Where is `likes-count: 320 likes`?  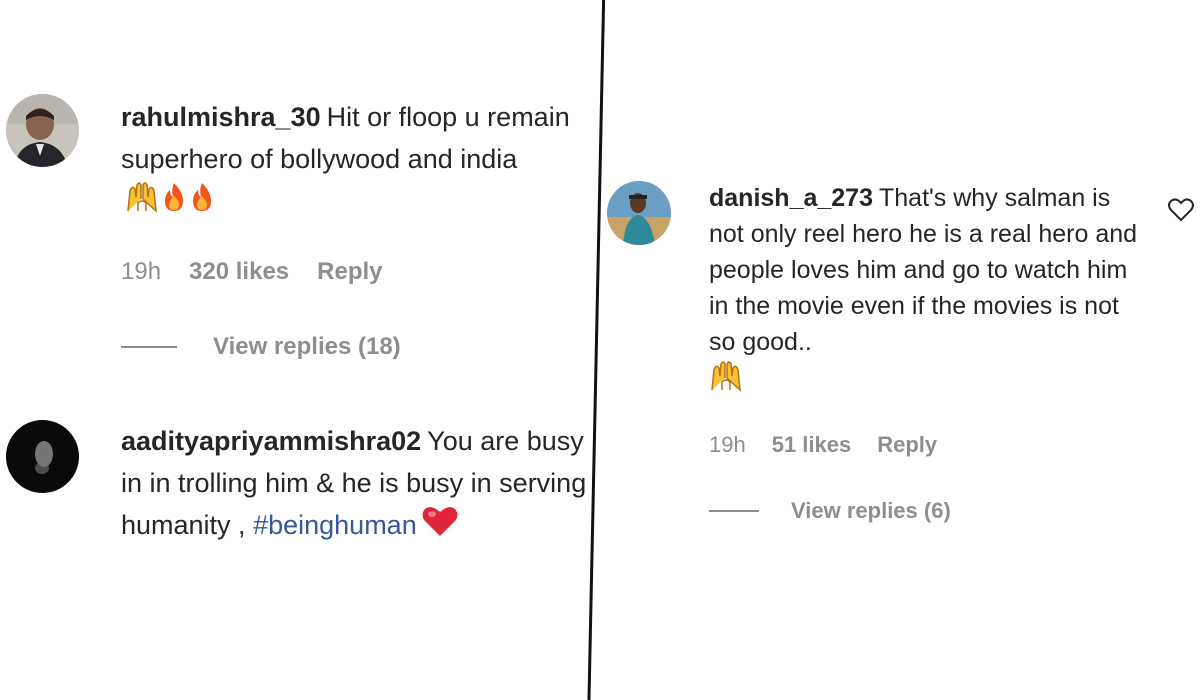
likes-count: 320 likes is located at coordinates (239, 272).